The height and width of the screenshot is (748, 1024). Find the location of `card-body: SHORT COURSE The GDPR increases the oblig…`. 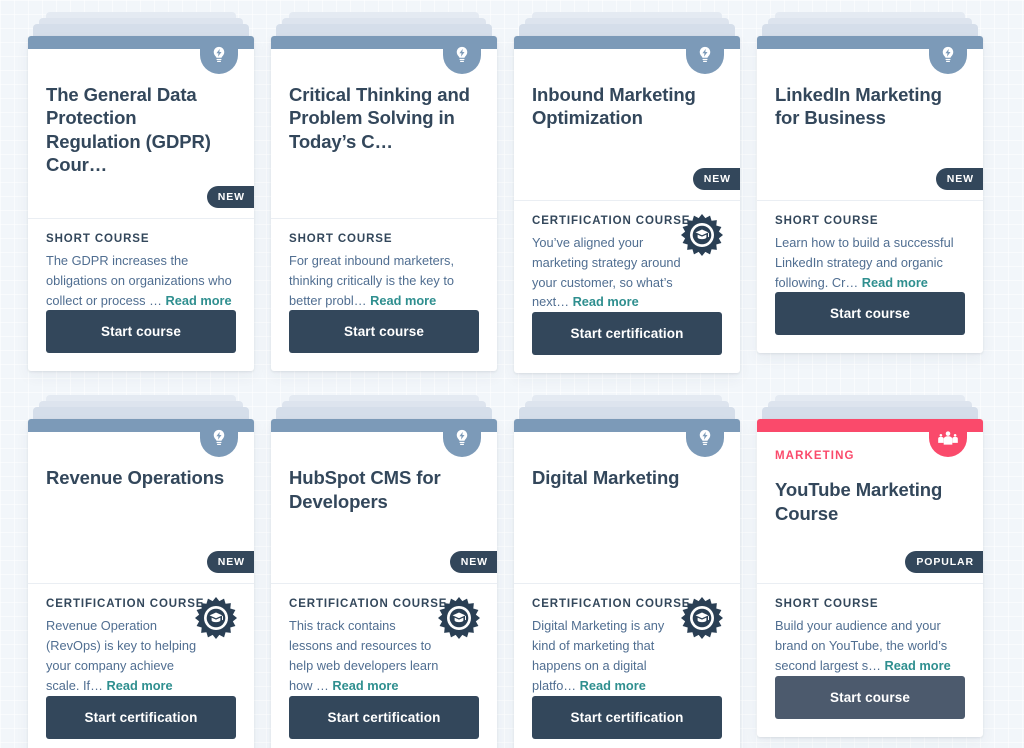

card-body: SHORT COURSE The GDPR increases the oblig… is located at coordinates (141, 295).